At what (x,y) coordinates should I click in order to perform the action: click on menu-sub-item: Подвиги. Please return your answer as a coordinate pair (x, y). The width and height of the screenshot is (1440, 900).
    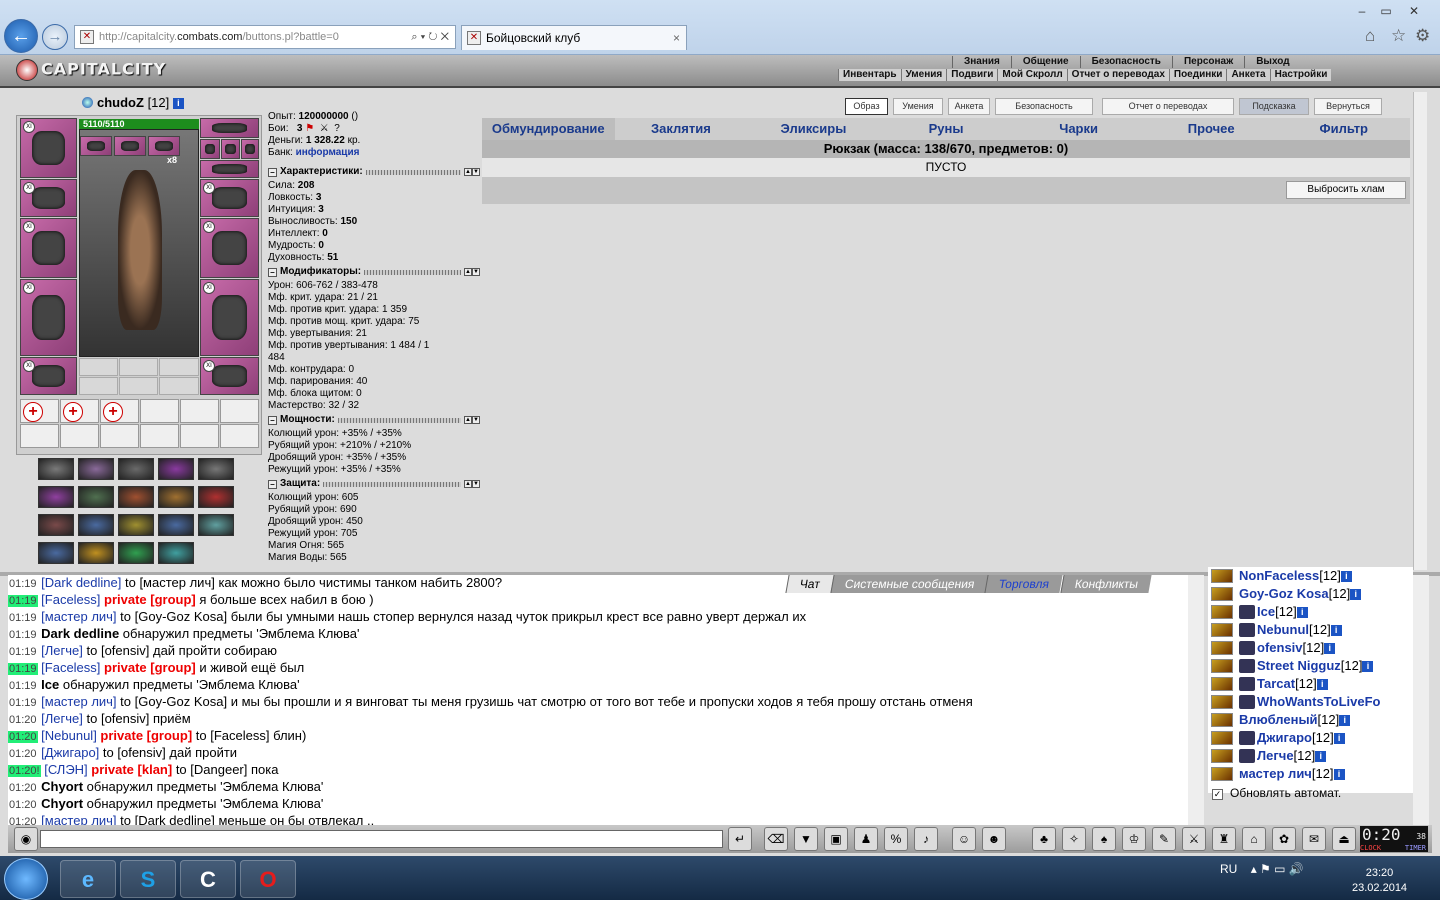
    Looking at the image, I should click on (971, 75).